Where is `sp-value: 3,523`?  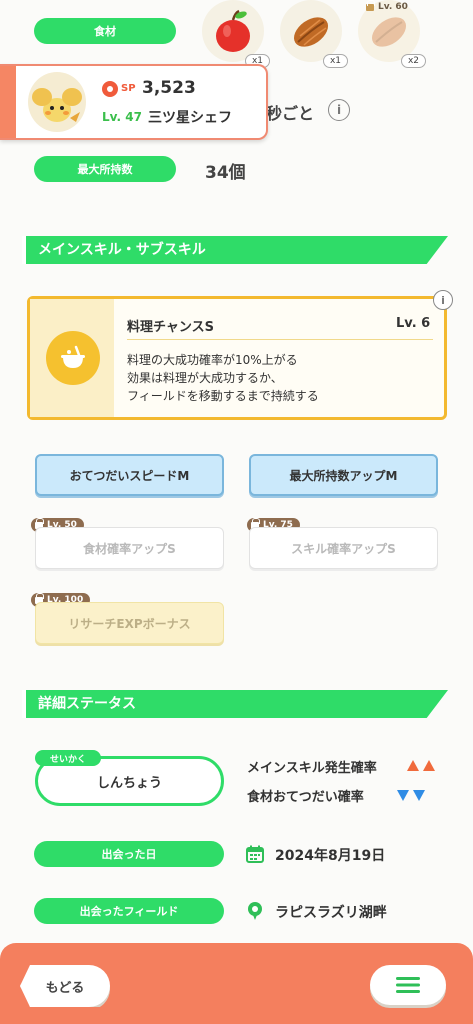 sp-value: 3,523 is located at coordinates (169, 88).